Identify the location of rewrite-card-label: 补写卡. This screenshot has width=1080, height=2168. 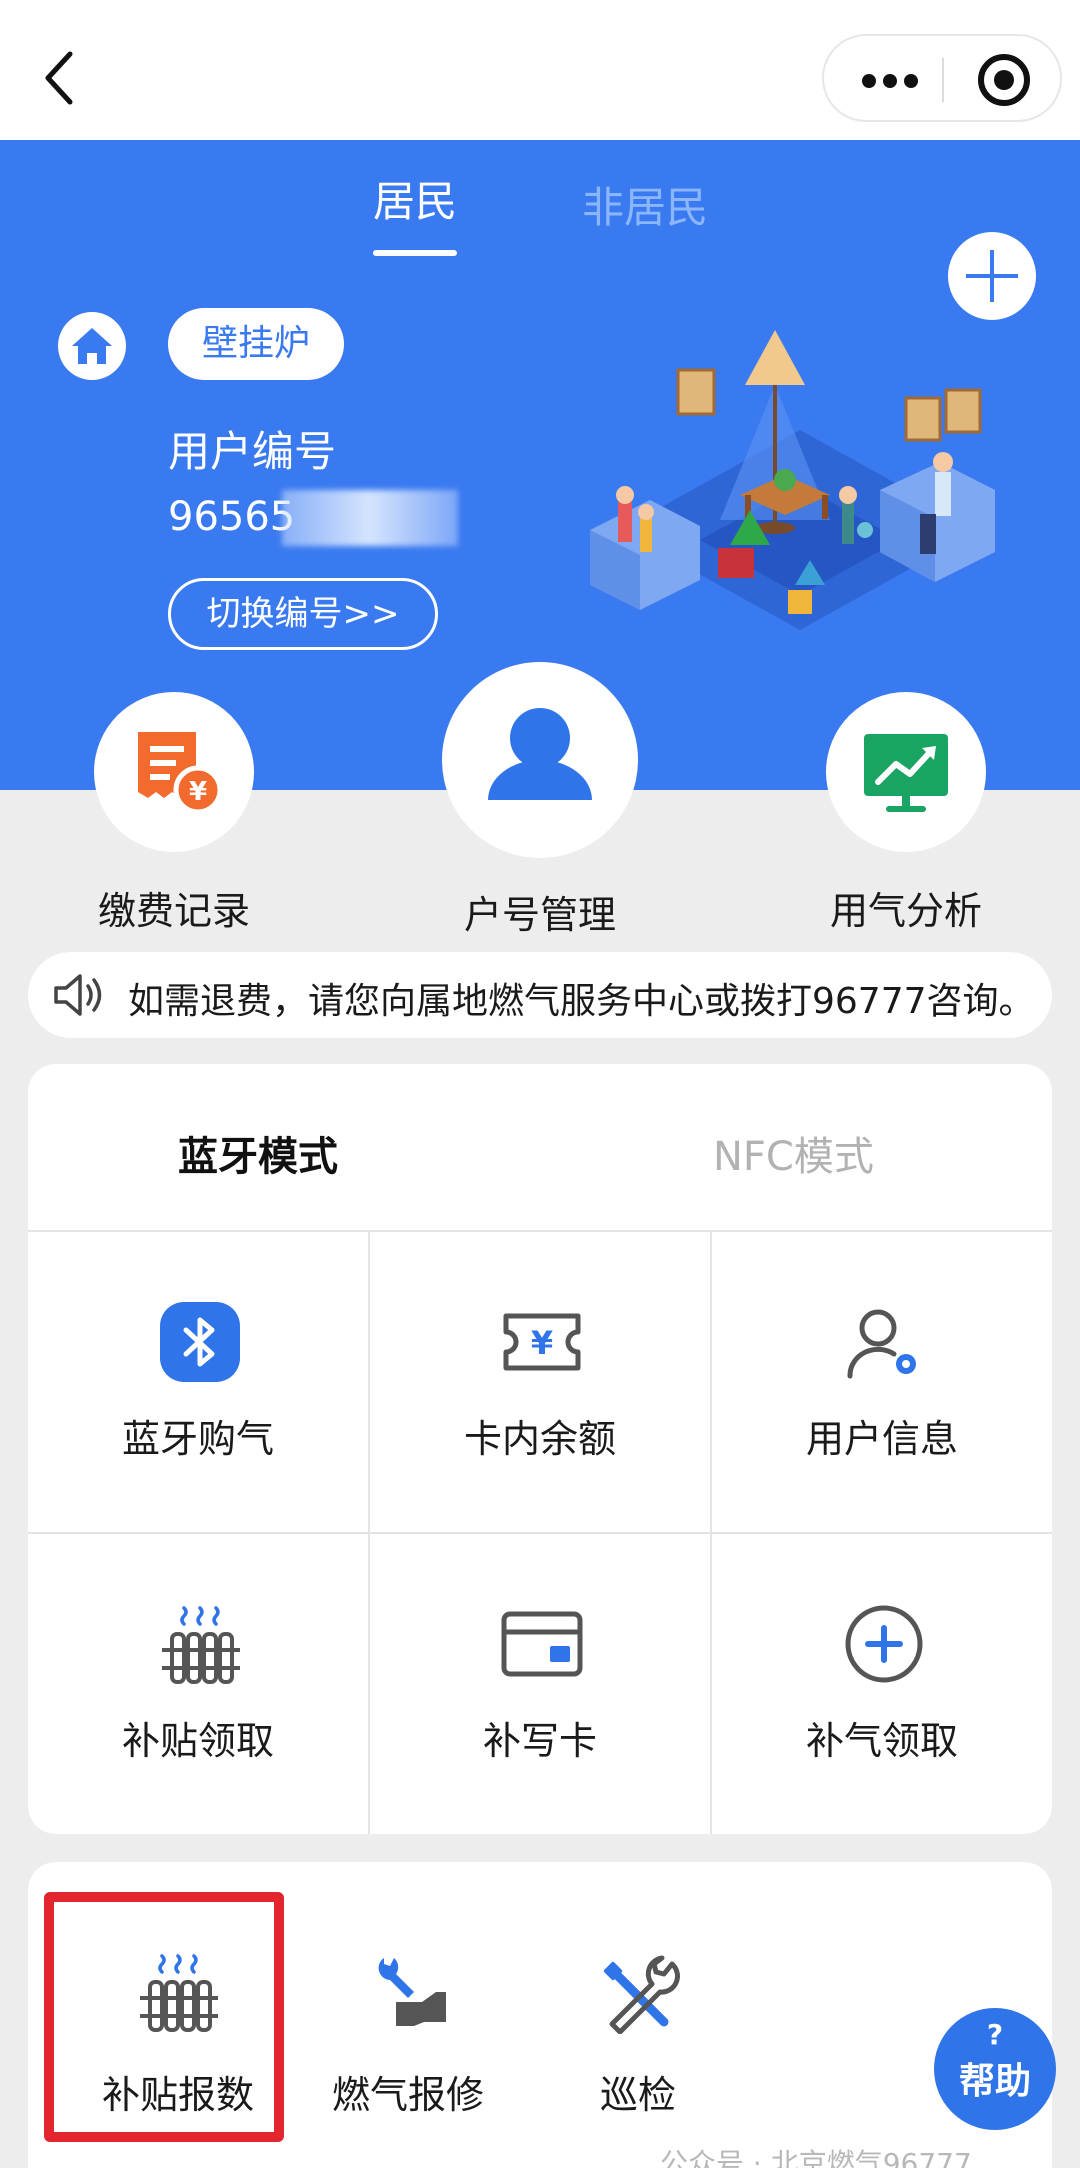
(539, 1741).